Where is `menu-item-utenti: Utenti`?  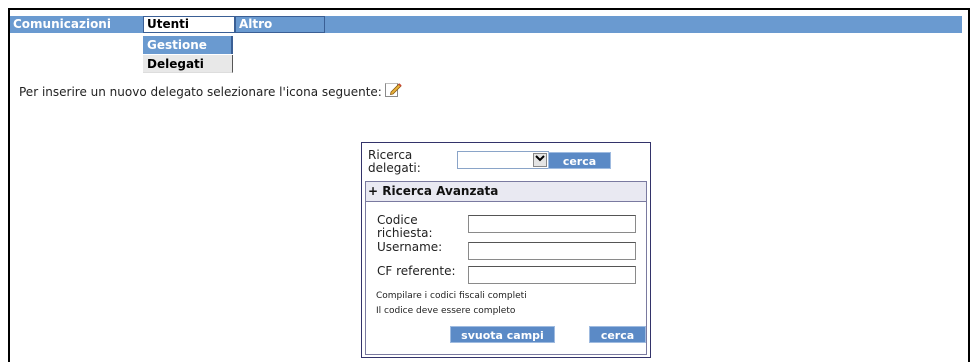
menu-item-utenti: Utenti is located at coordinates (189, 24).